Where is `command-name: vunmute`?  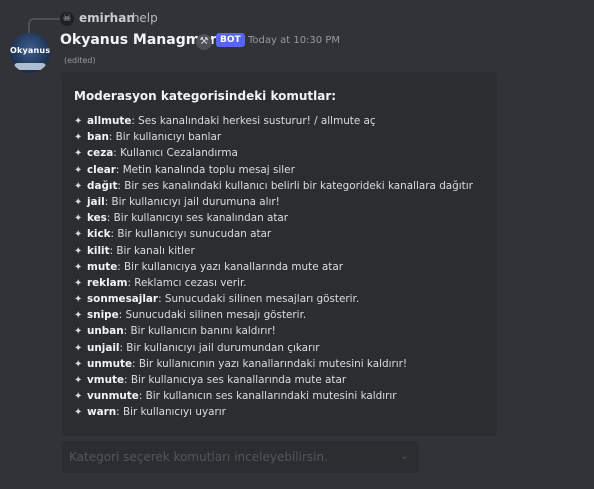
command-name: vunmute is located at coordinates (113, 396).